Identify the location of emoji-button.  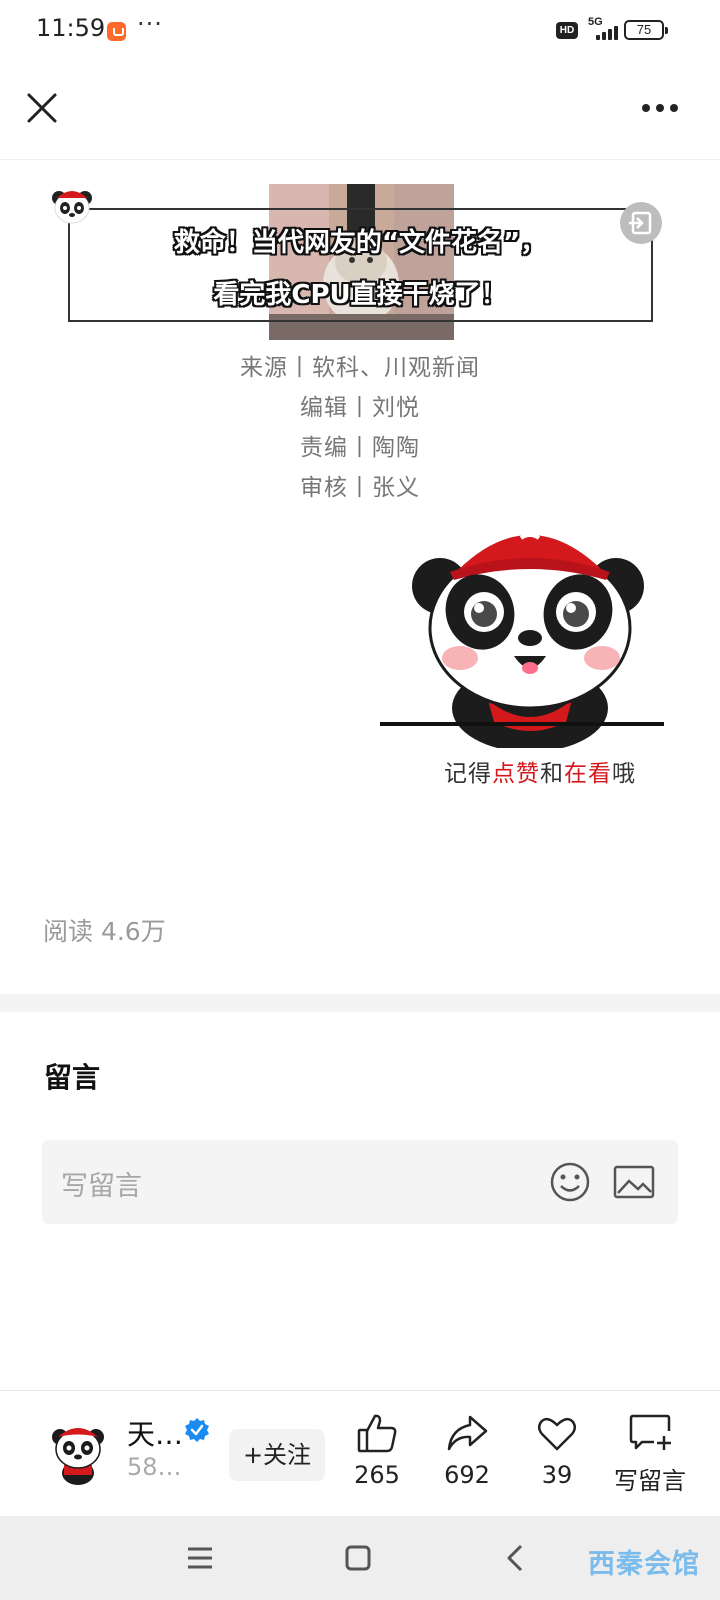
(570, 1182).